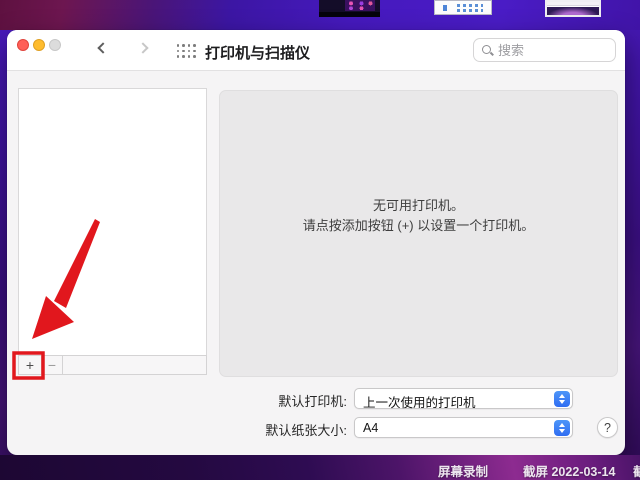 Image resolution: width=640 pixels, height=480 pixels. Describe the element at coordinates (607, 427) in the screenshot. I see `help-button: ?` at that location.